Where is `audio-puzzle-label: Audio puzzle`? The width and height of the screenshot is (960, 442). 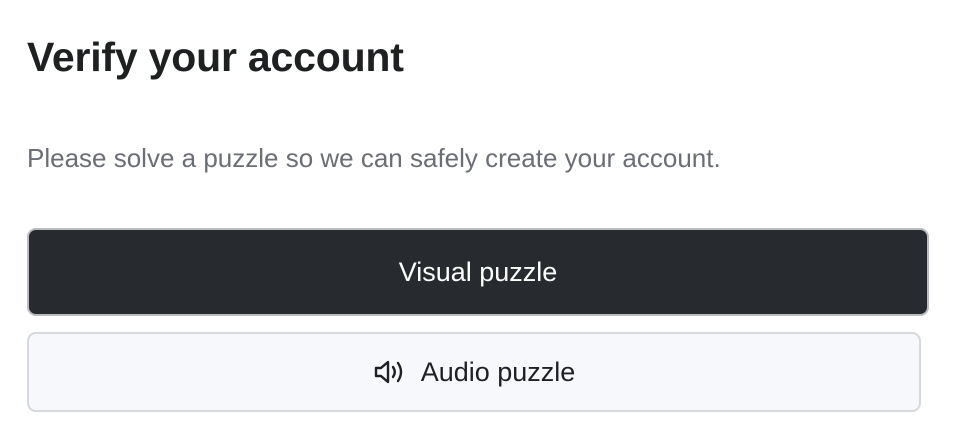 audio-puzzle-label: Audio puzzle is located at coordinates (498, 371).